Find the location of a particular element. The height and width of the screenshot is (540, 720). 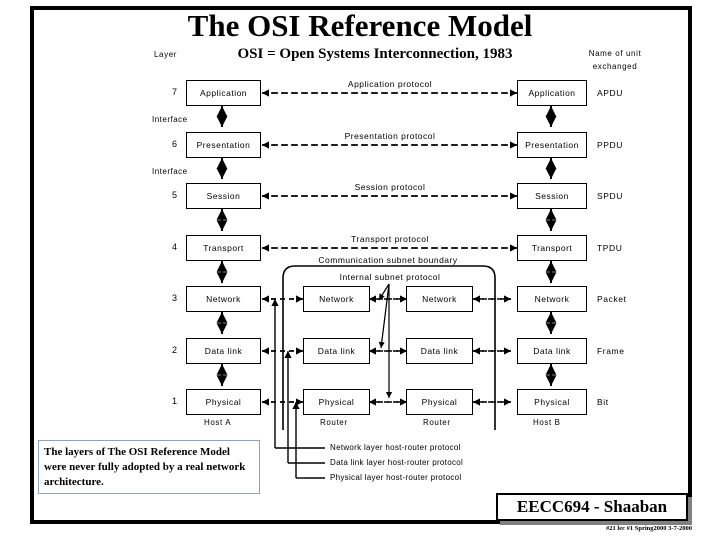

router1-label: Router is located at coordinates (334, 422).